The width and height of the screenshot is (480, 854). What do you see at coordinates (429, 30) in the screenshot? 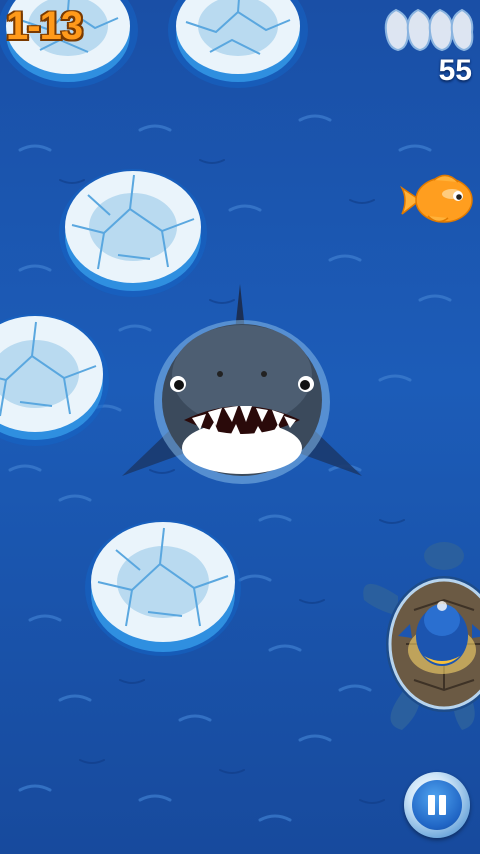
I see `penguin-silhouette-icon` at bounding box center [429, 30].